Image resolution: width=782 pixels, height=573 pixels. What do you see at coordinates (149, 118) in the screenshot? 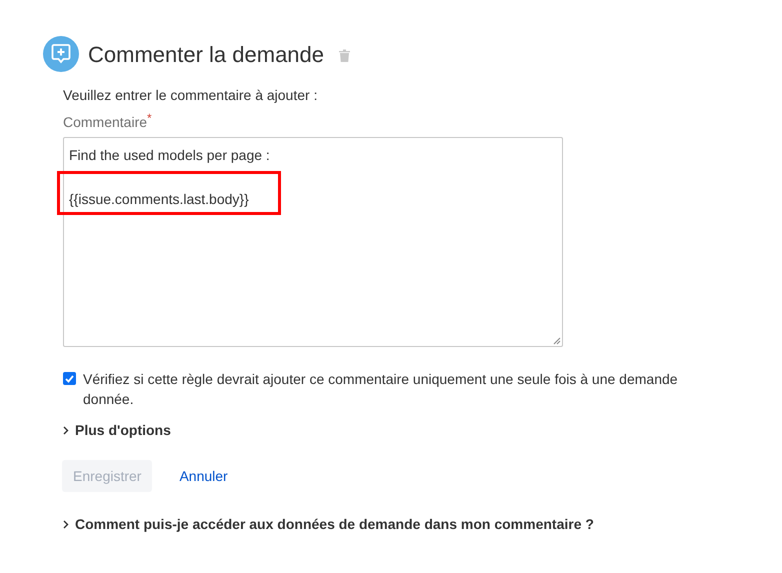
I see `required-mark: *` at bounding box center [149, 118].